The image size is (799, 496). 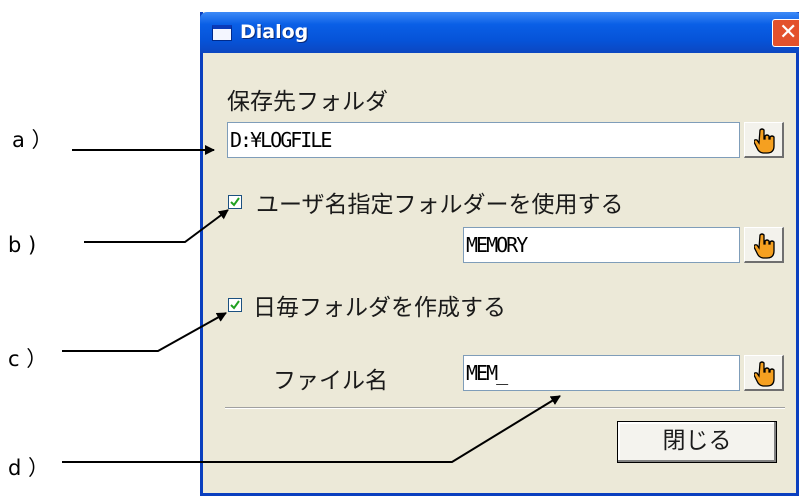 I want to click on callout-b-label: b ), so click(x=22, y=245).